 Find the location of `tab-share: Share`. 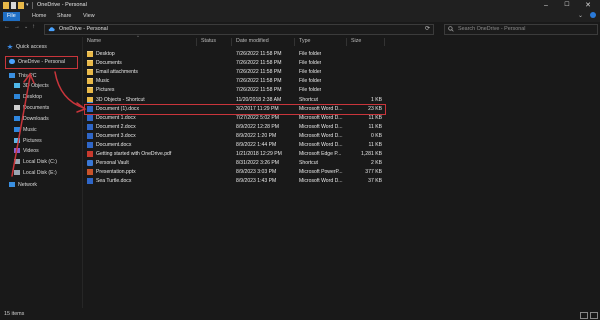

tab-share: Share is located at coordinates (64, 16).